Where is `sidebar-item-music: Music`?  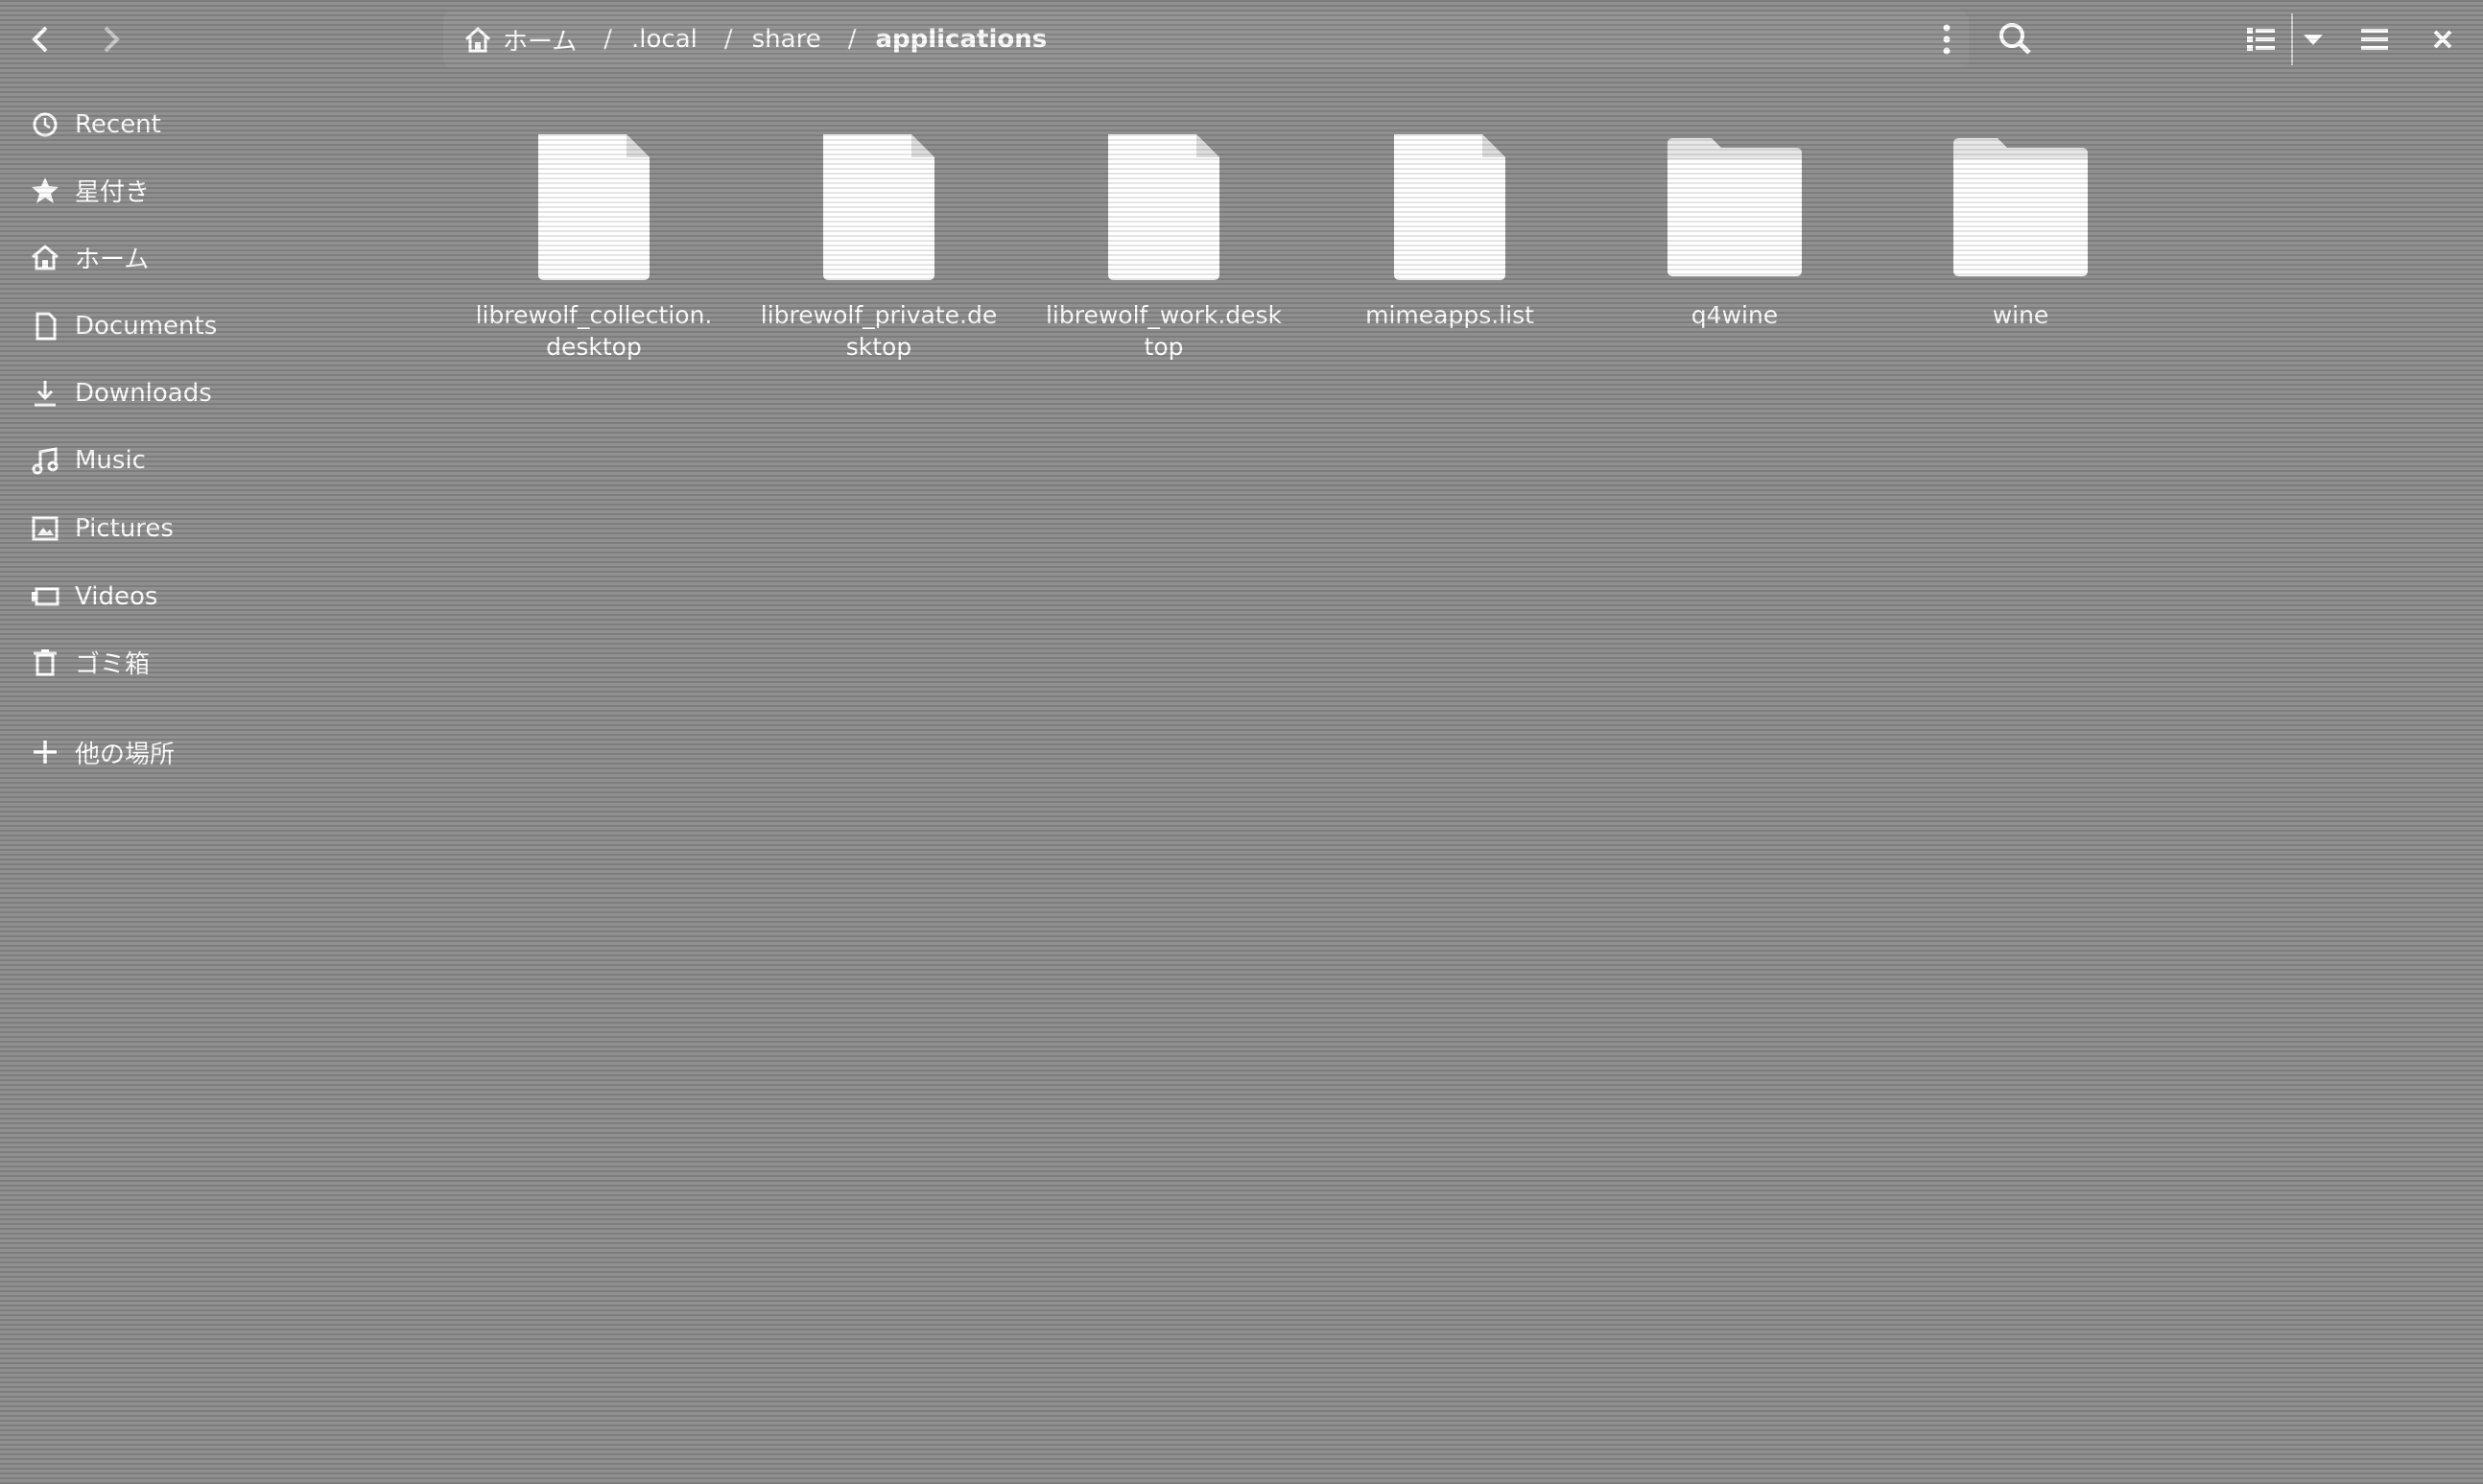 sidebar-item-music: Music is located at coordinates (88, 460).